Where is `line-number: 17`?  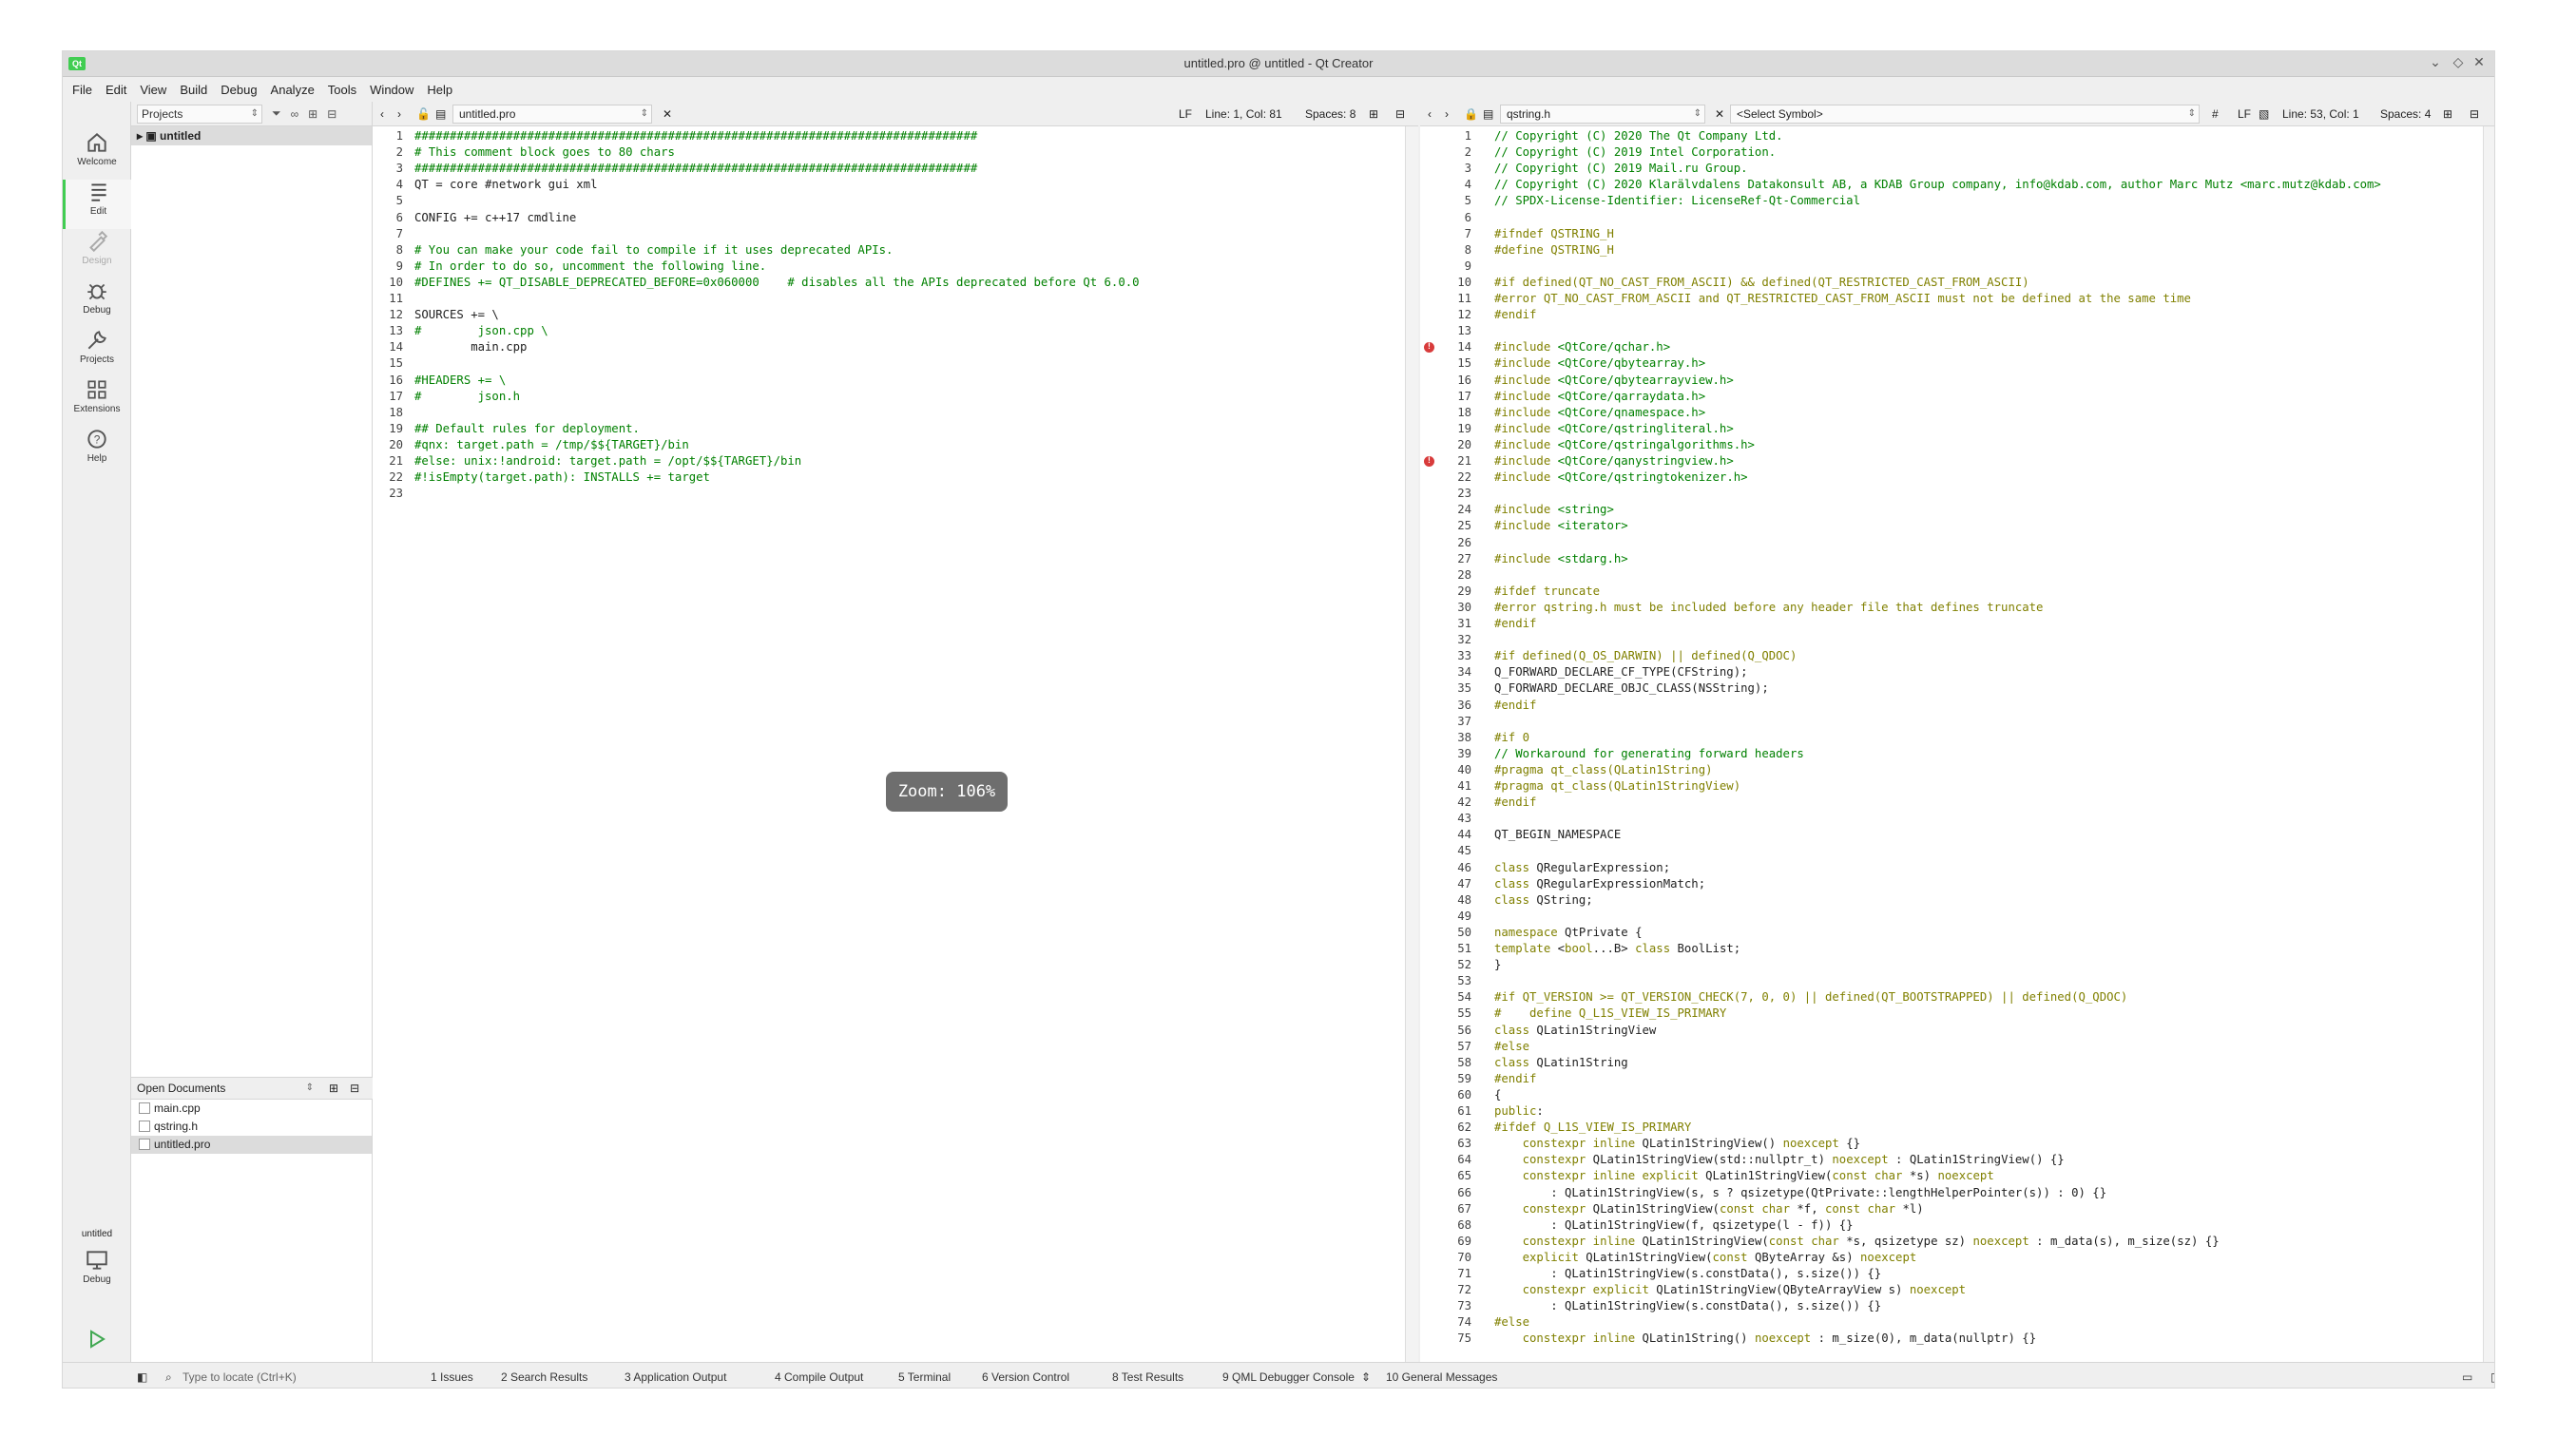
line-number: 17 is located at coordinates (396, 396).